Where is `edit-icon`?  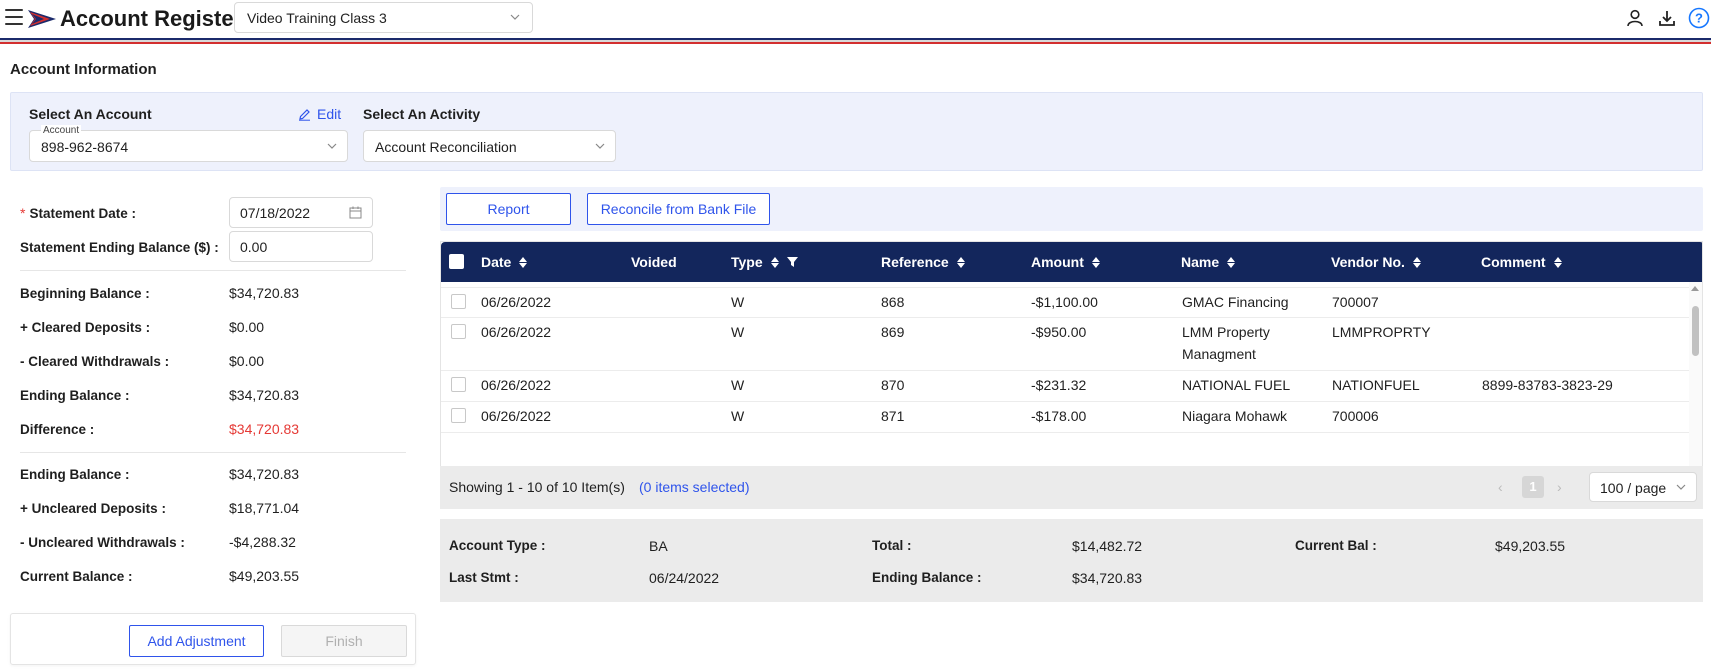 edit-icon is located at coordinates (304, 114).